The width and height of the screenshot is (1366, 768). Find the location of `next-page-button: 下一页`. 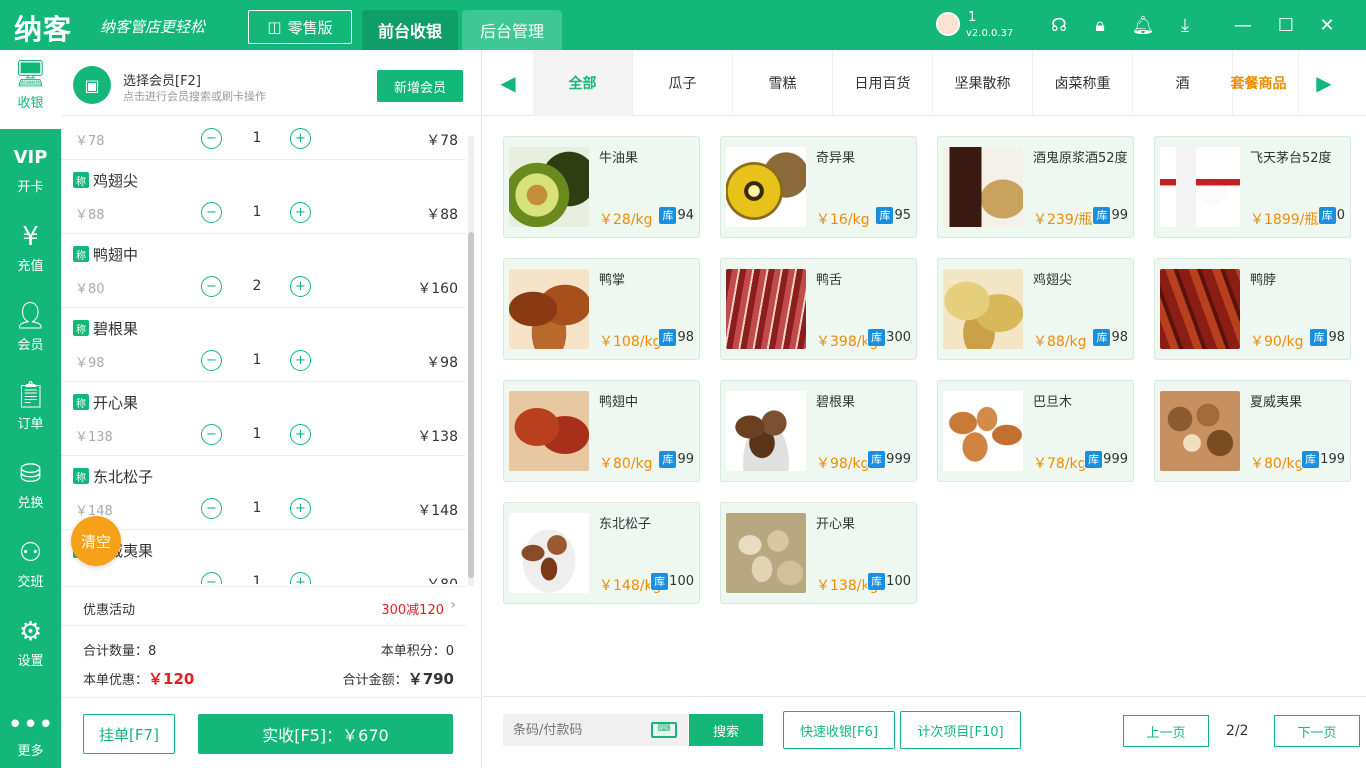

next-page-button: 下一页 is located at coordinates (1317, 731).